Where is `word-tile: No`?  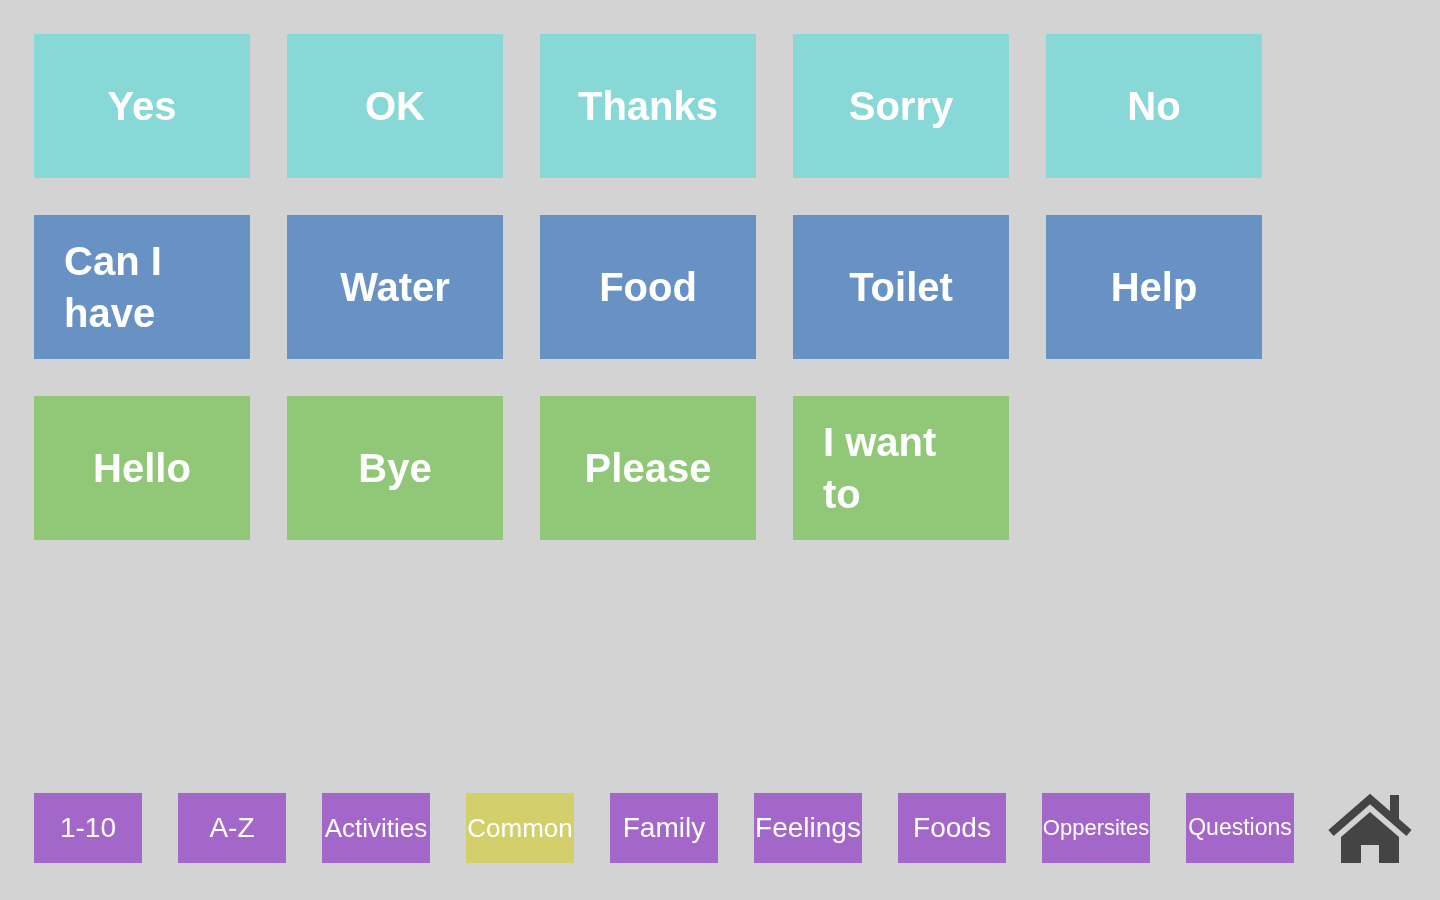 word-tile: No is located at coordinates (1154, 106).